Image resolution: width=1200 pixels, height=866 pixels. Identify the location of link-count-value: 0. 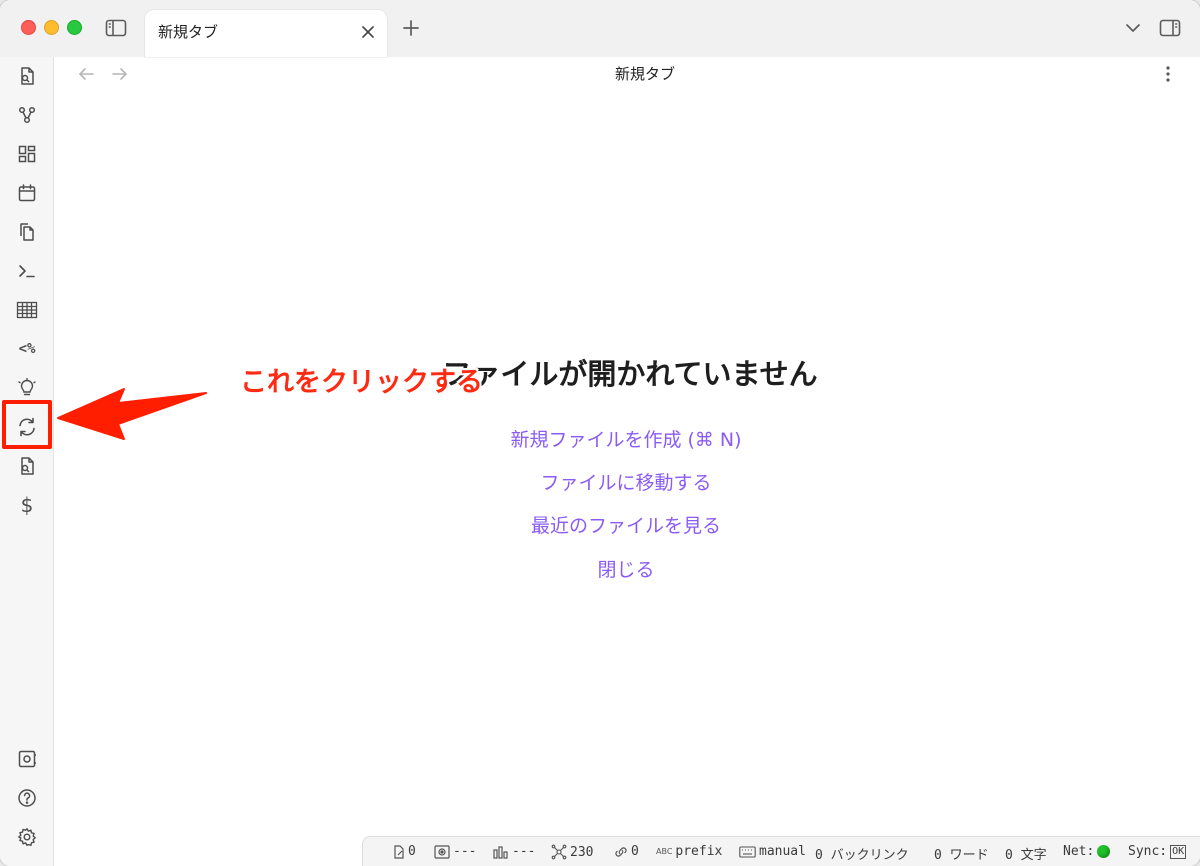
(635, 851).